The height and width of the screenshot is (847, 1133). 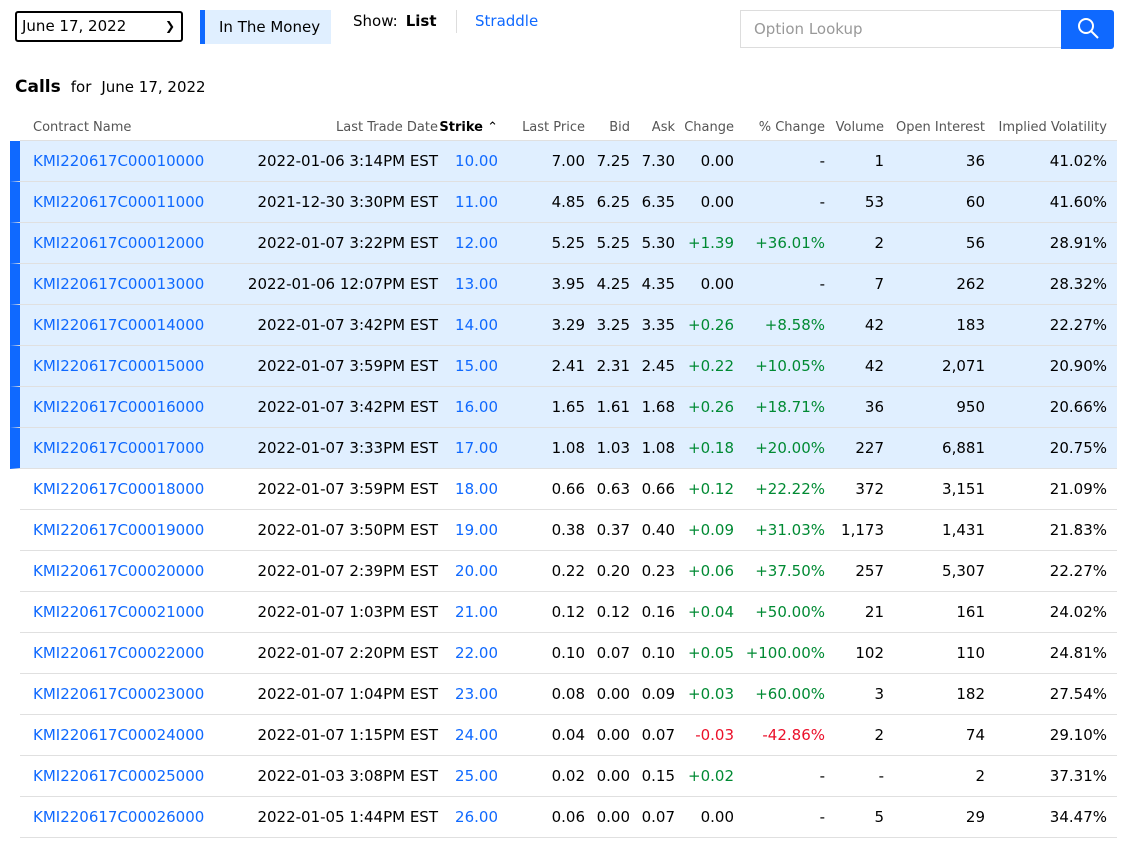 I want to click on strike-link: 19.00, so click(x=468, y=530).